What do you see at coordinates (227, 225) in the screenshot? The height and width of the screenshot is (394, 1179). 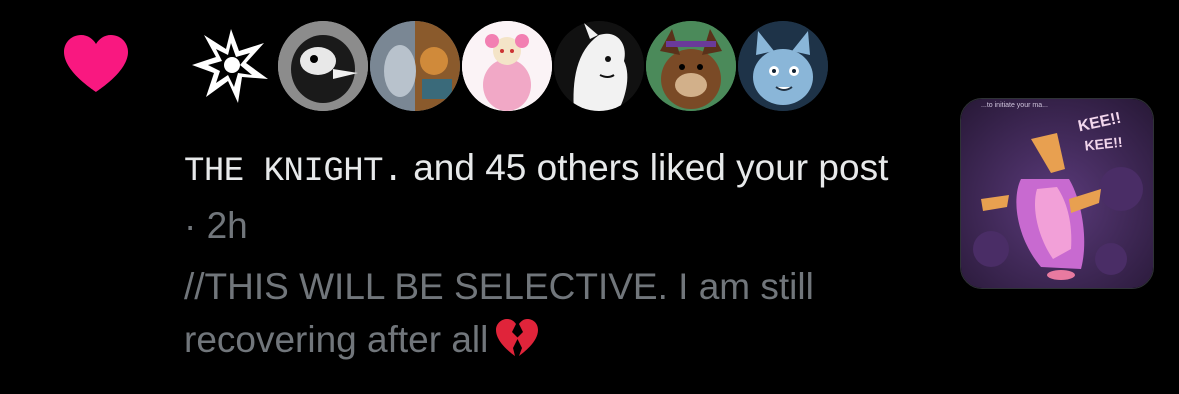 I see `timestamp: 2h` at bounding box center [227, 225].